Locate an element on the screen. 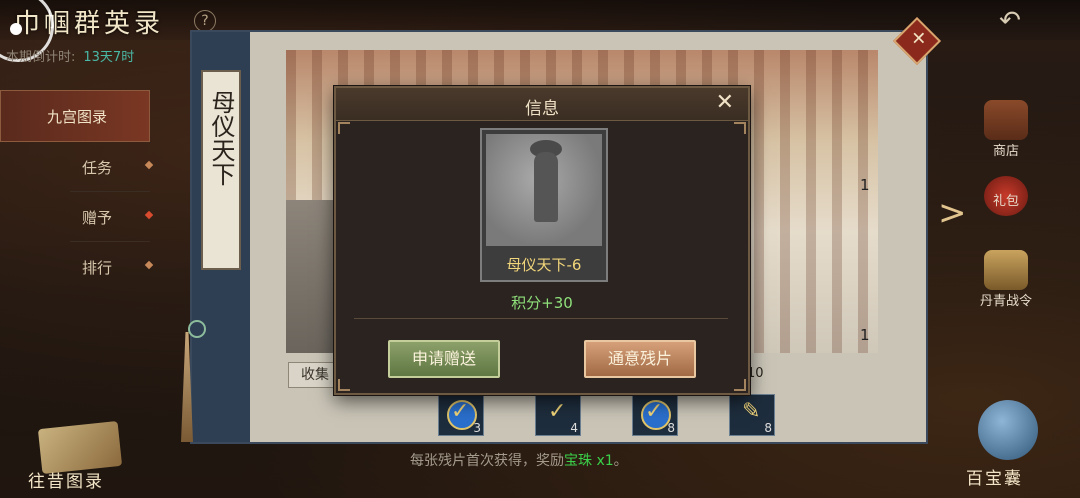 This screenshot has height=498, width=1080. fragment-name: 母仪天下-6 is located at coordinates (544, 265).